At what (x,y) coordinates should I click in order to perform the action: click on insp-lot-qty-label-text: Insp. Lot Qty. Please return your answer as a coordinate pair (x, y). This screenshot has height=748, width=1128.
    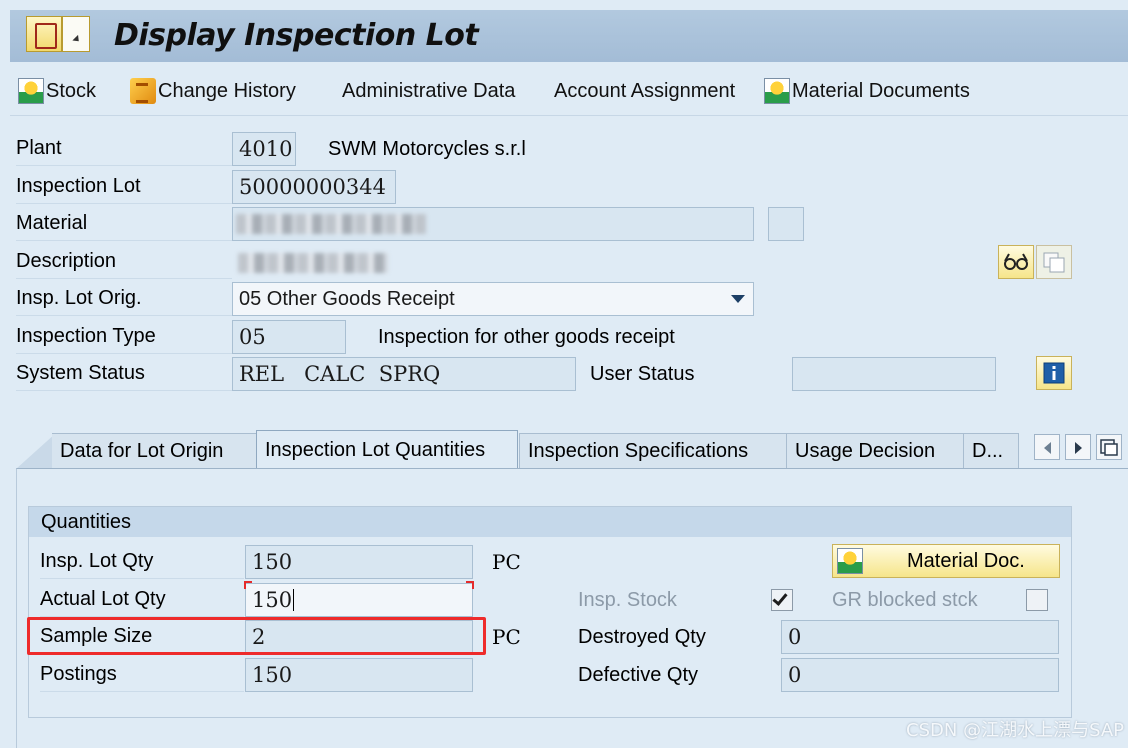
    Looking at the image, I should click on (97, 561).